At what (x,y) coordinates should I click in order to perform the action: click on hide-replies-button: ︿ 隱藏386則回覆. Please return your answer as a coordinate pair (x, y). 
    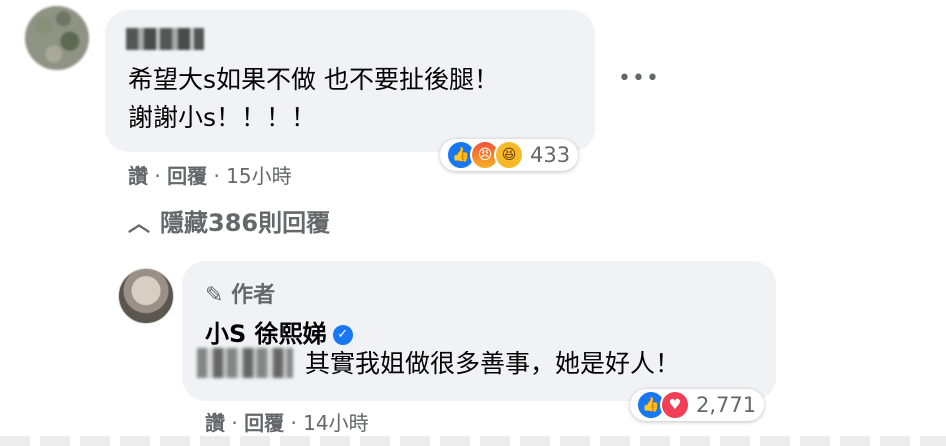
    Looking at the image, I should click on (229, 220).